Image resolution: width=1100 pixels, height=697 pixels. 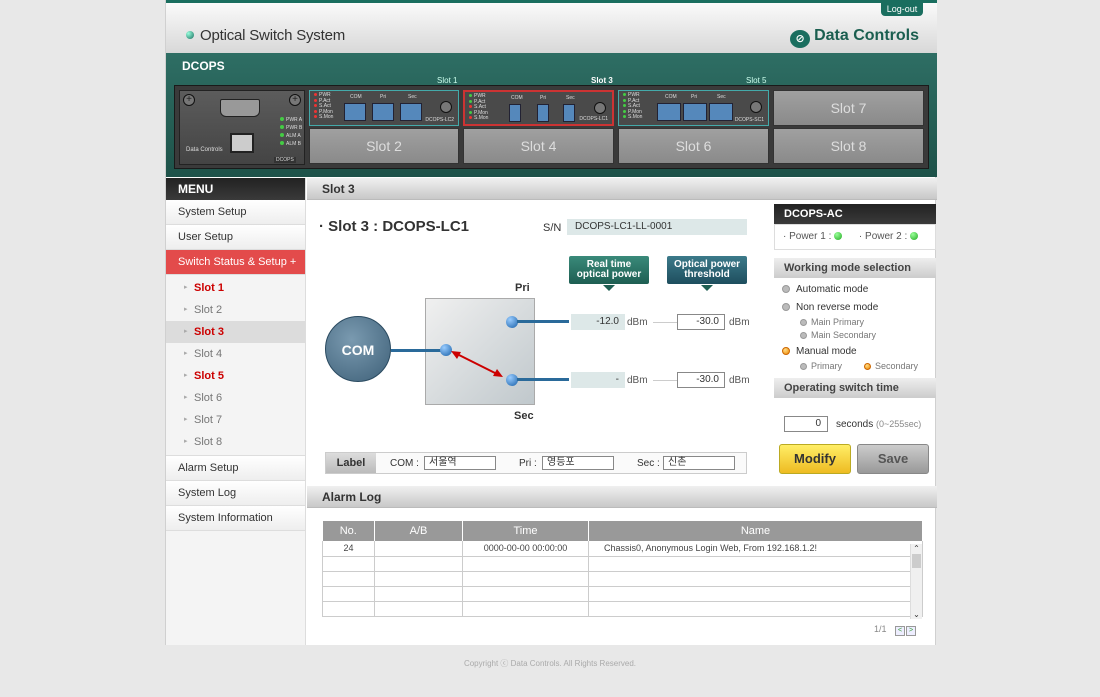 I want to click on sec-threshold-input: -30.0, so click(x=701, y=380).